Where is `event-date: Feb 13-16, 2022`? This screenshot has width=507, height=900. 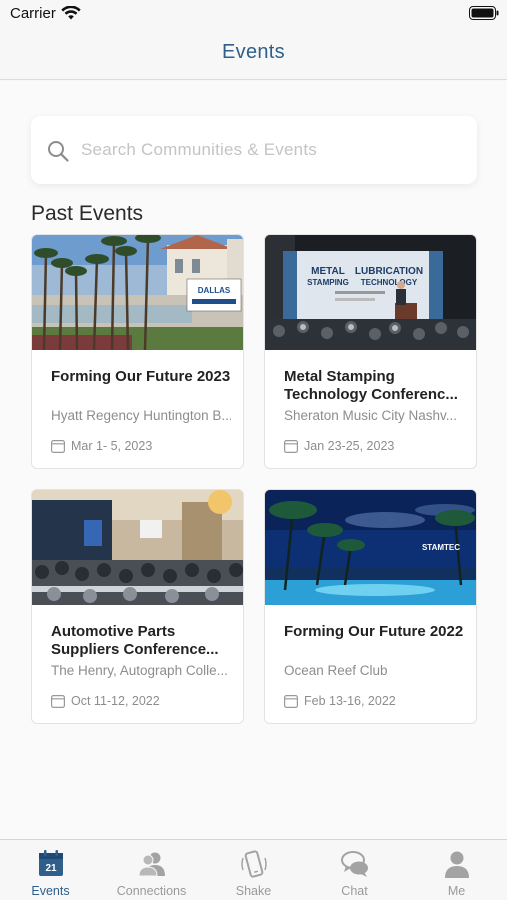 event-date: Feb 13-16, 2022 is located at coordinates (350, 701).